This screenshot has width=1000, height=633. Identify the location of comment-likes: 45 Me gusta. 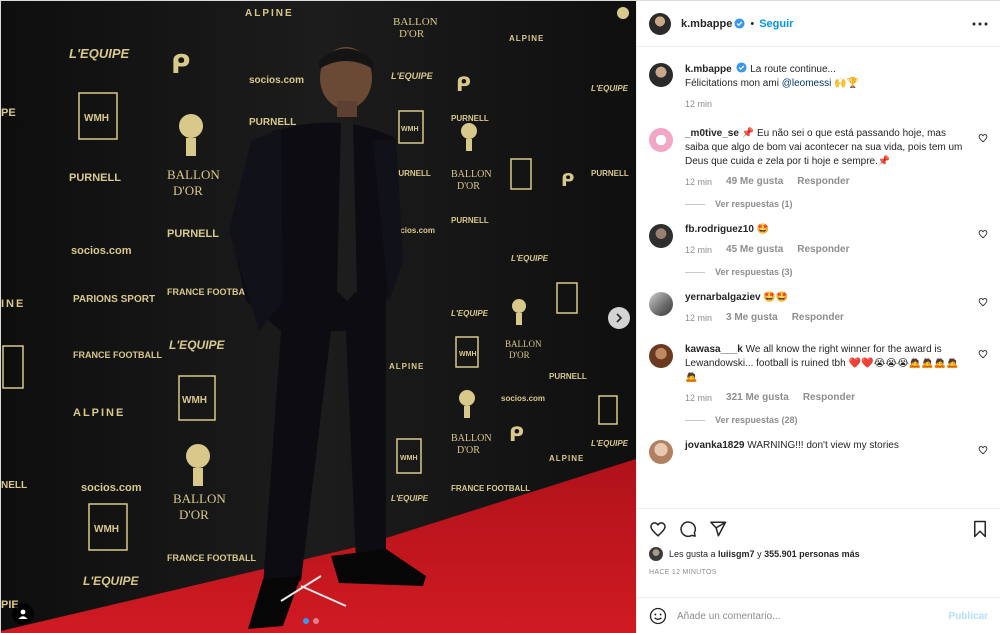
(754, 250).